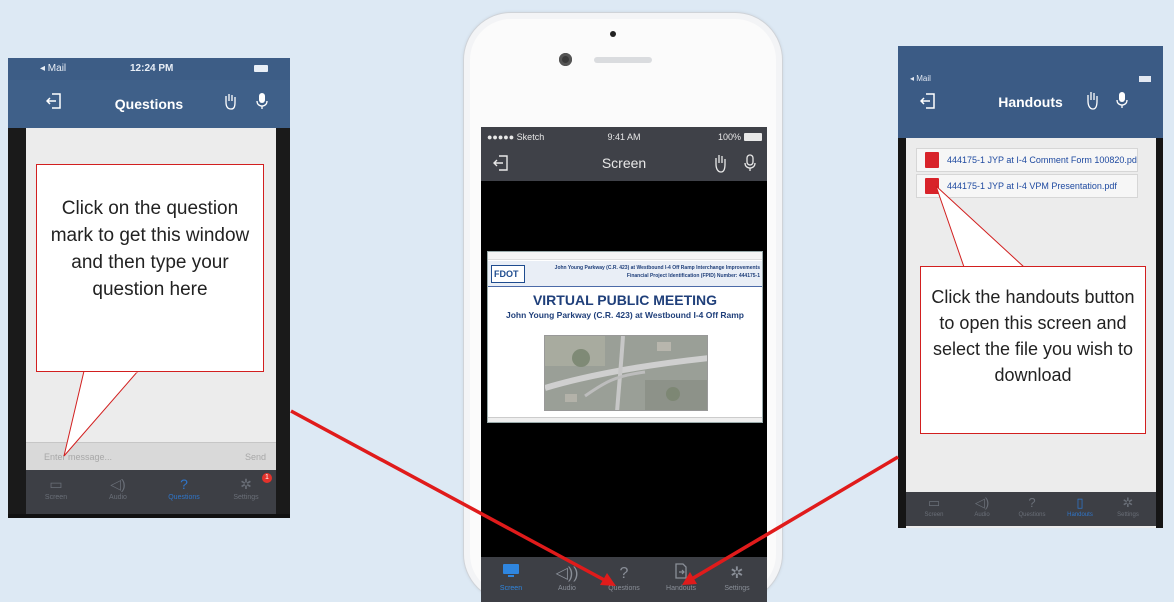 Image resolution: width=1174 pixels, height=602 pixels. Describe the element at coordinates (729, 137) in the screenshot. I see `battery-percent: 100%` at that location.